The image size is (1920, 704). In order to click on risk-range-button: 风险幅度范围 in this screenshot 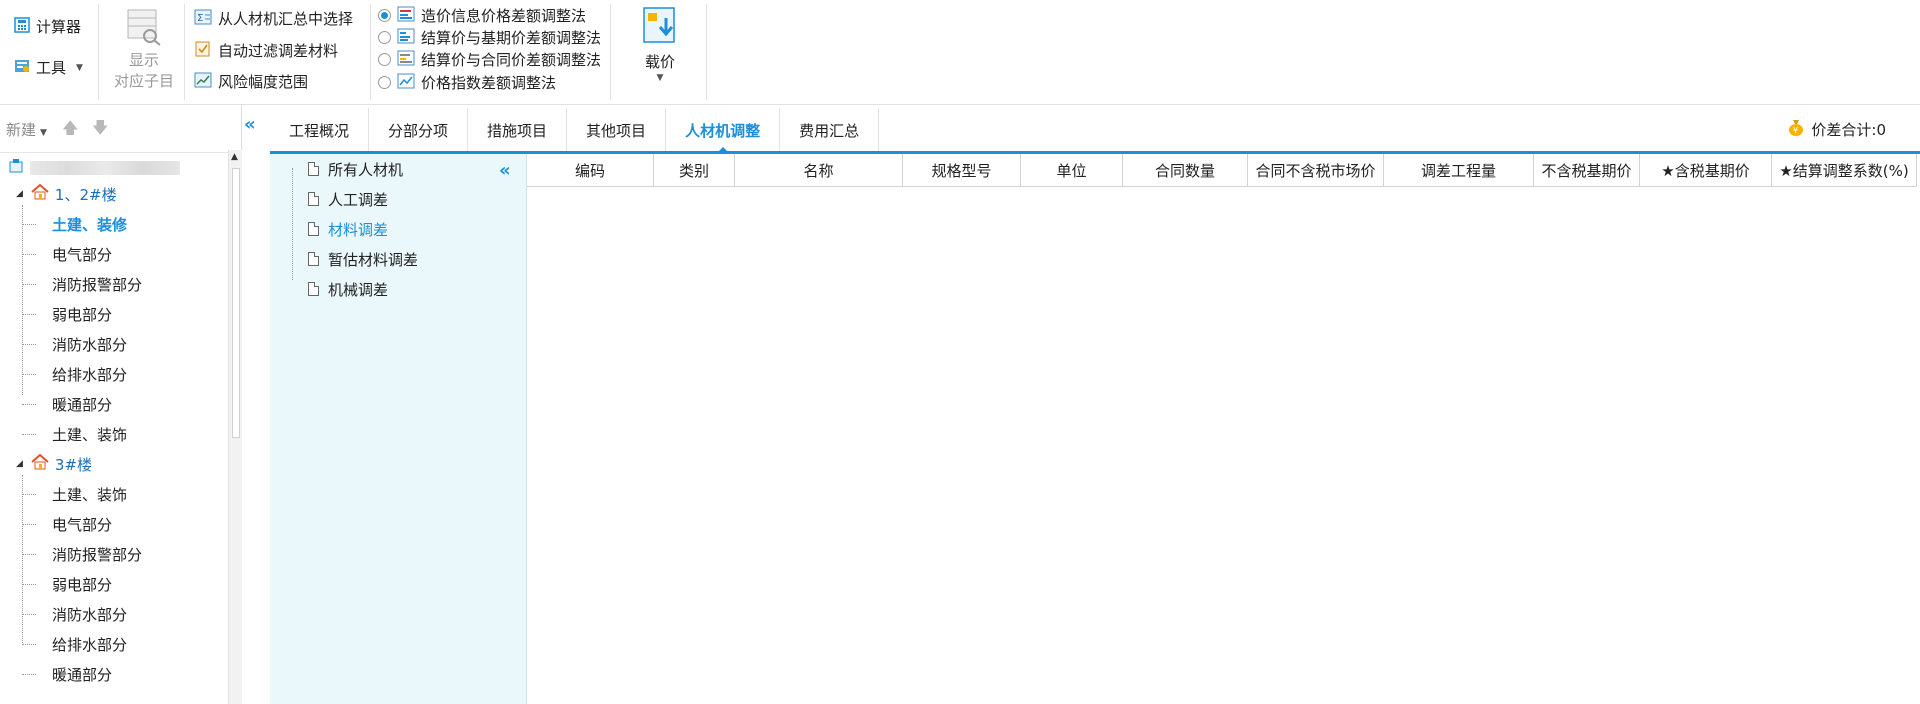, I will do `click(251, 81)`.